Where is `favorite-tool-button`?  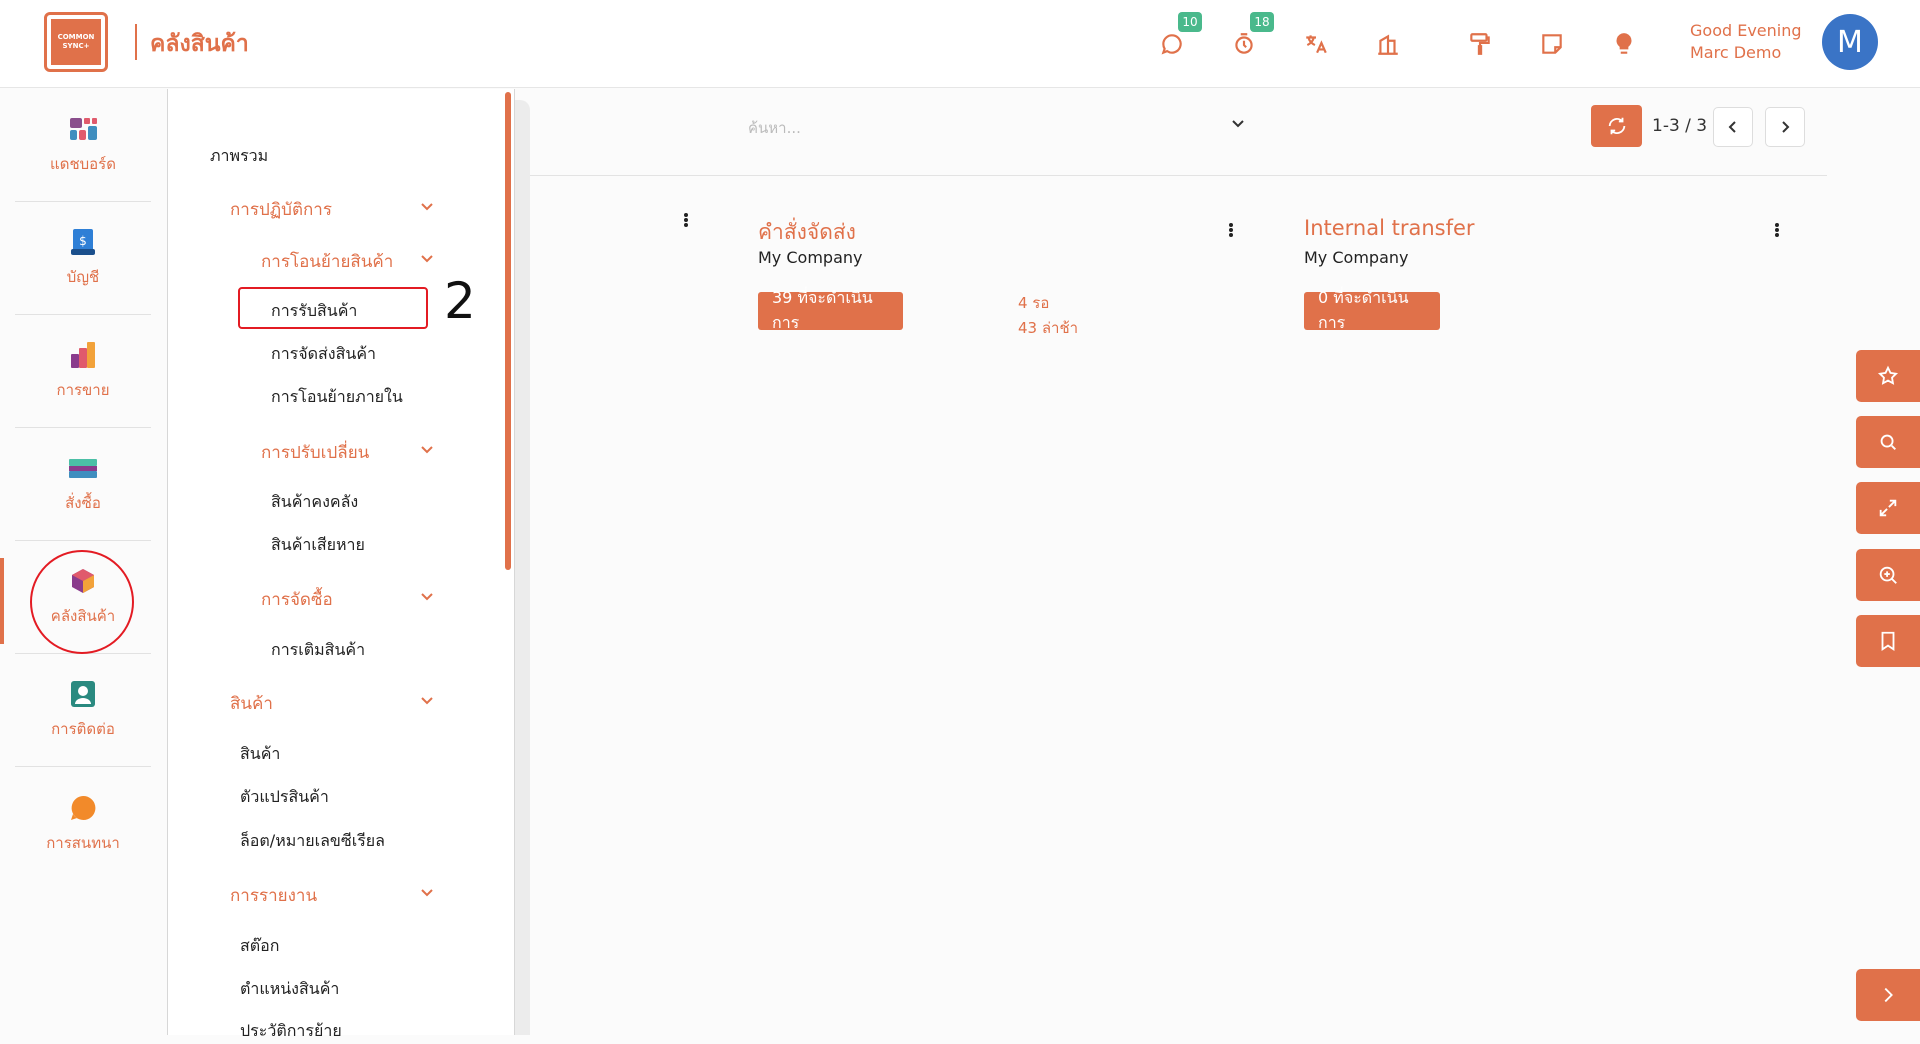
favorite-tool-button is located at coordinates (1888, 376).